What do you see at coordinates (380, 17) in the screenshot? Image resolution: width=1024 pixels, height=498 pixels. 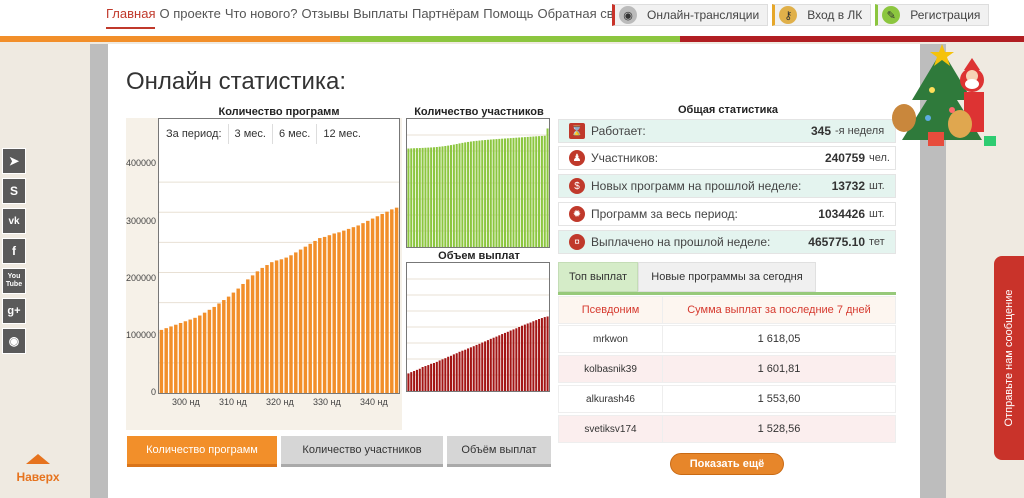 I see `nav-item-payouts: Выплаты` at bounding box center [380, 17].